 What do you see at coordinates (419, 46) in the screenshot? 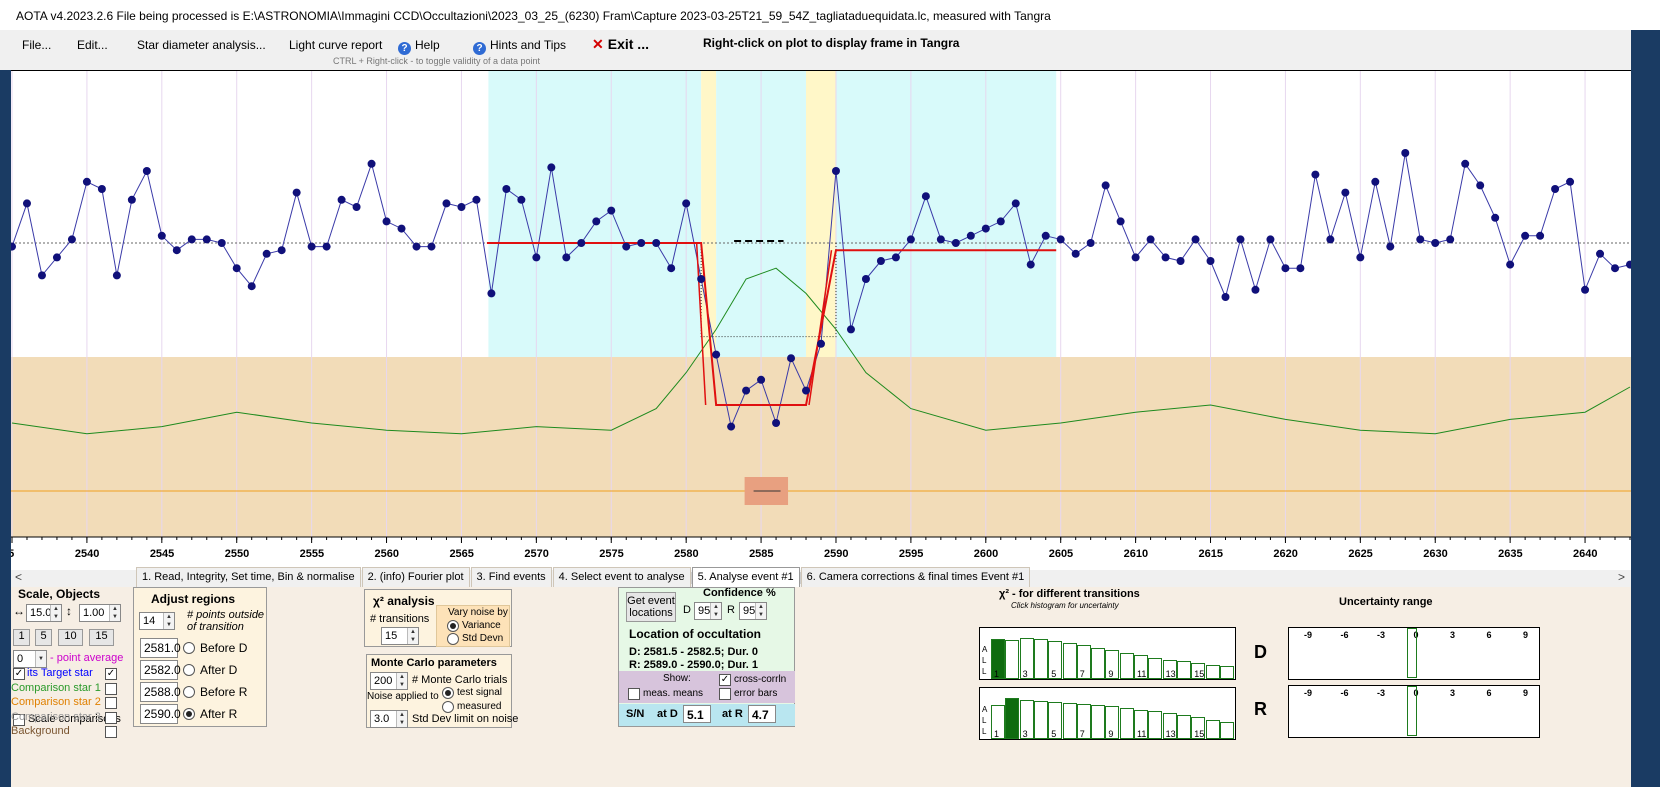
I see `menu-help: ? Help` at bounding box center [419, 46].